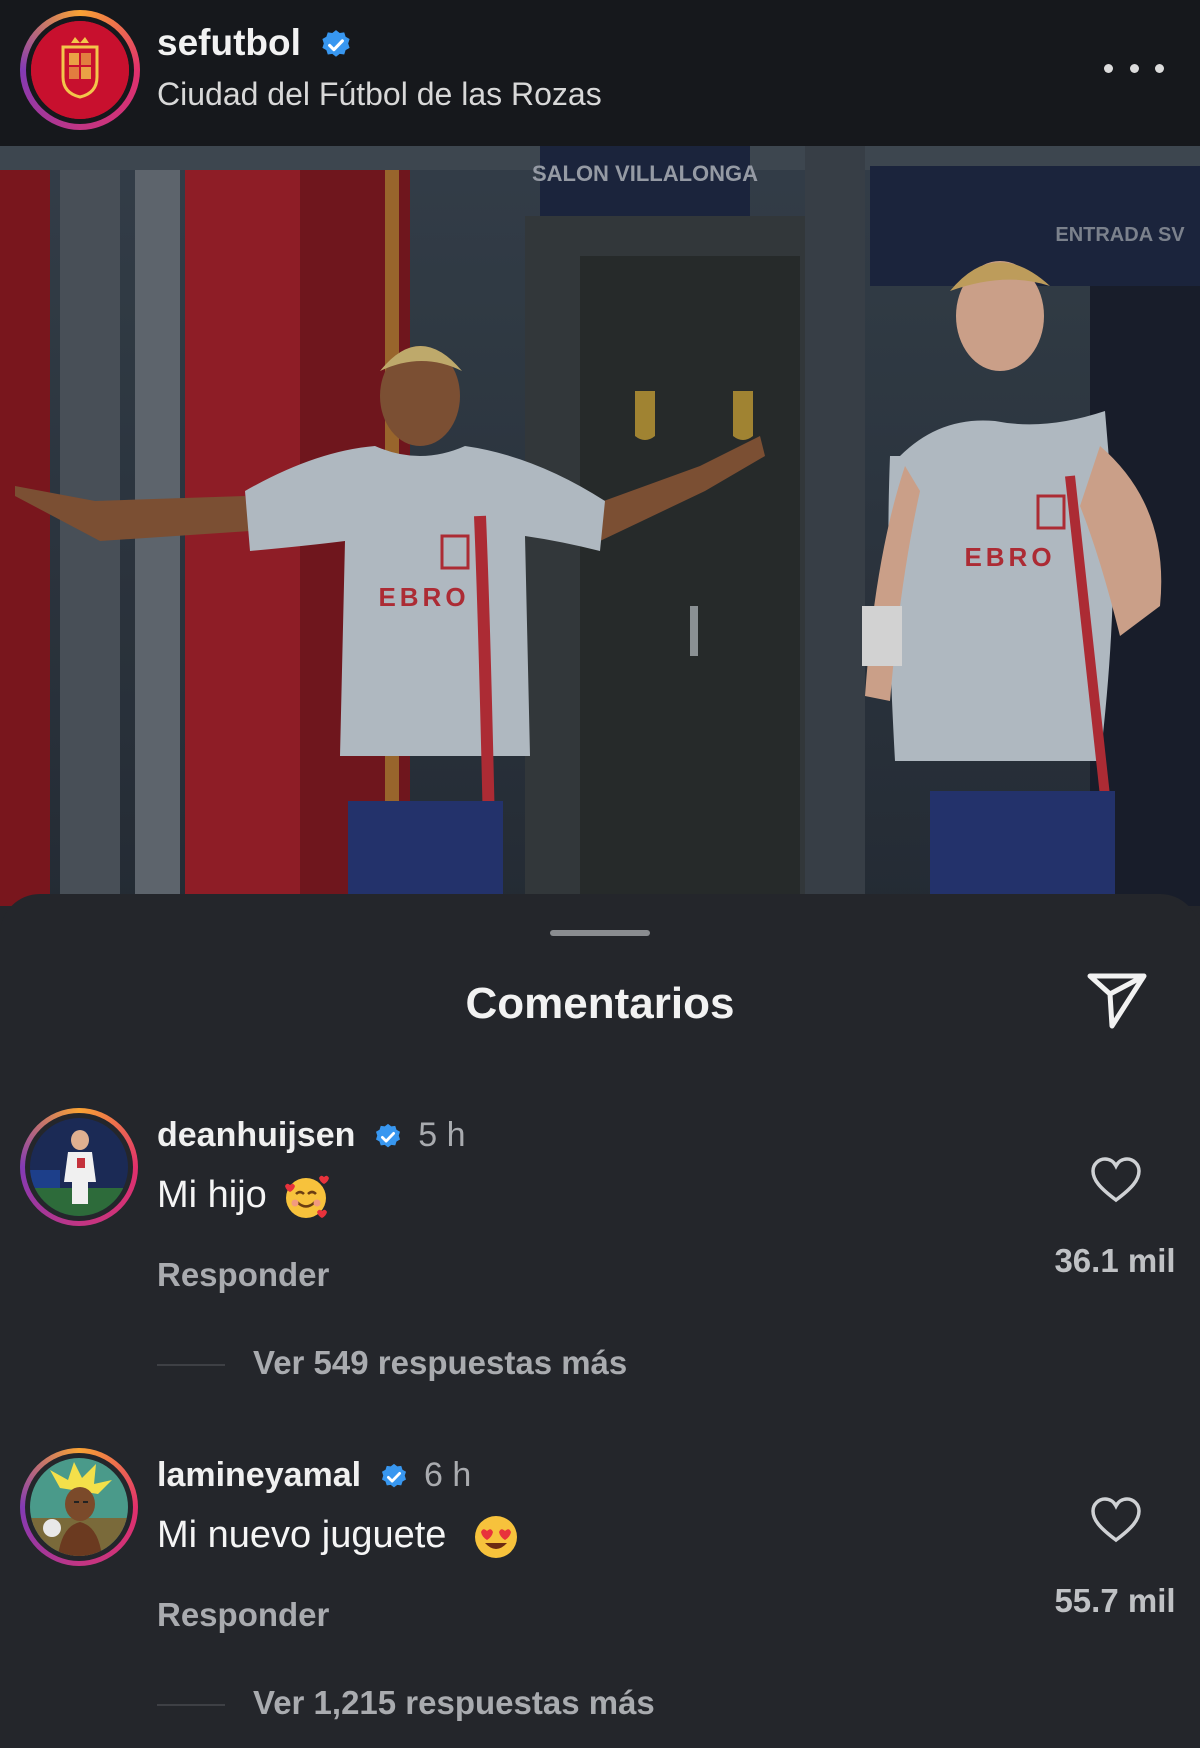  I want to click on comment-username: deanhuijsen 5 h, so click(311, 1135).